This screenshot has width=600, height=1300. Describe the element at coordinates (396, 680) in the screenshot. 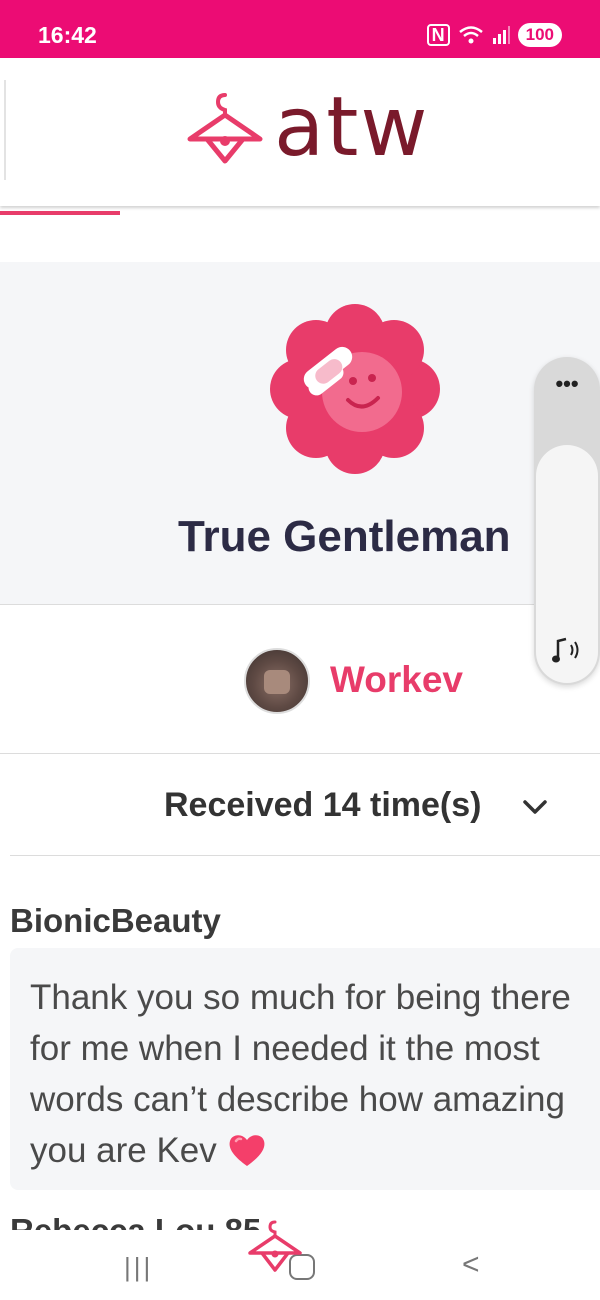

I see `giver-name-link: Workev` at that location.